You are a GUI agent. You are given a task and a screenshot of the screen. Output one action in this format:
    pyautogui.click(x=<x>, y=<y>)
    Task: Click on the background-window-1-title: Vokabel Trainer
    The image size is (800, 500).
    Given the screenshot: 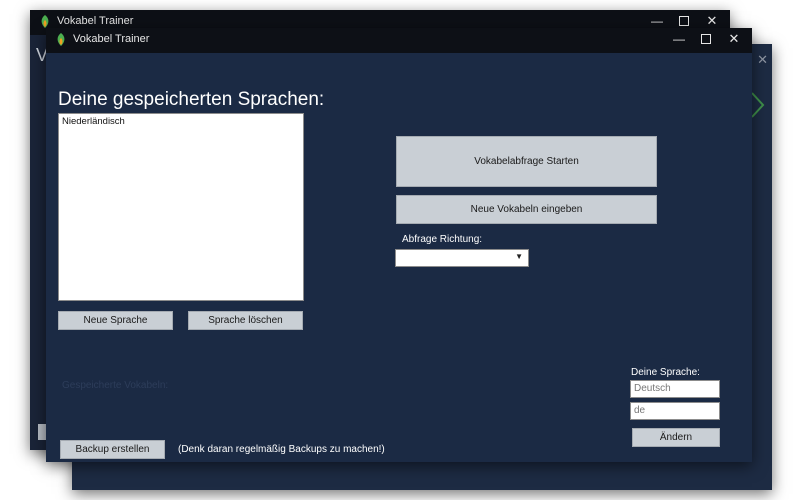 What is the action you would take?
    pyautogui.click(x=95, y=21)
    